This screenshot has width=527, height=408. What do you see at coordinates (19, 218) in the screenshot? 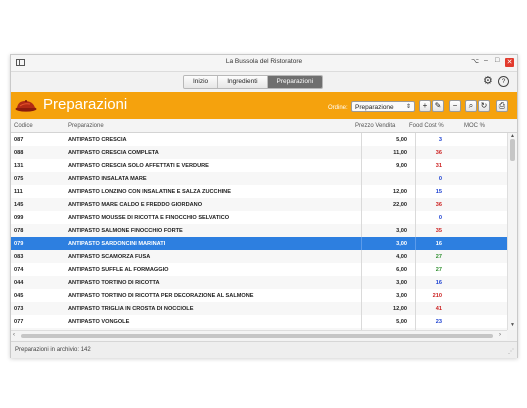
I see `cell-code: 099` at bounding box center [19, 218].